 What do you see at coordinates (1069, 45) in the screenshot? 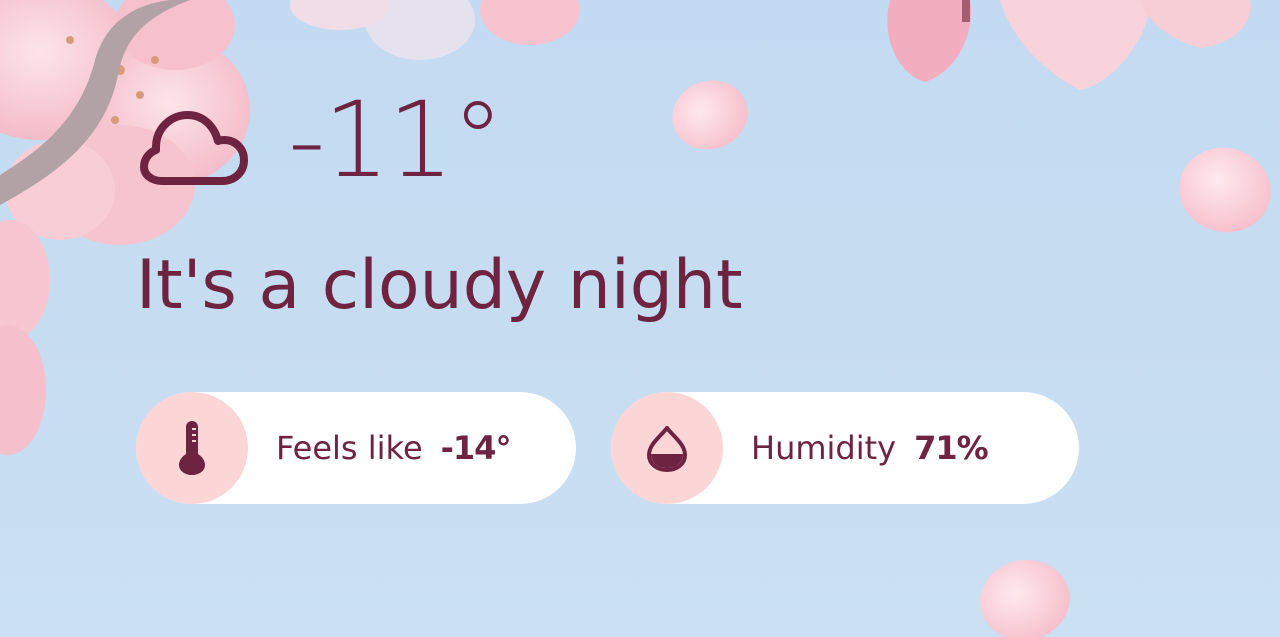
I see `blossom-top-right` at bounding box center [1069, 45].